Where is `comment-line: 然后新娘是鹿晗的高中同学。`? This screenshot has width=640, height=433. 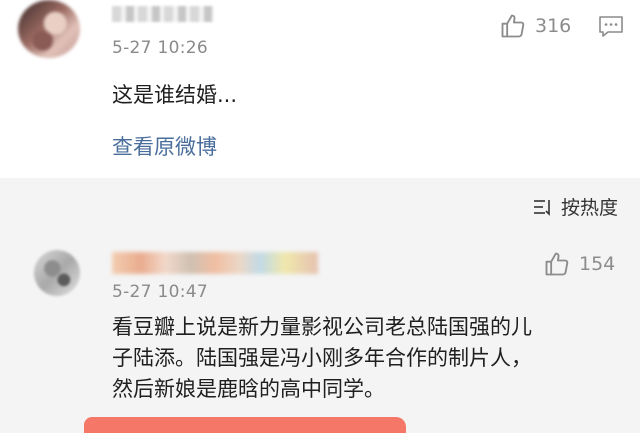
comment-line: 然后新娘是鹿晗的高中同学。 is located at coordinates (248, 389).